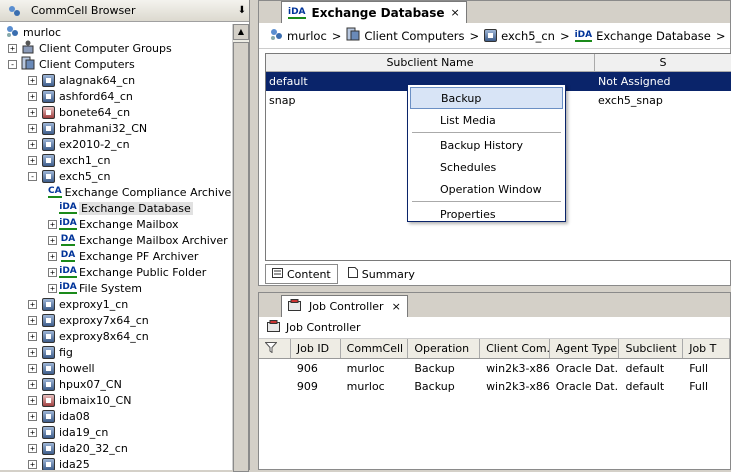 This screenshot has width=731, height=472. Describe the element at coordinates (388, 274) in the screenshot. I see `tab-summary-label: Summary` at that location.